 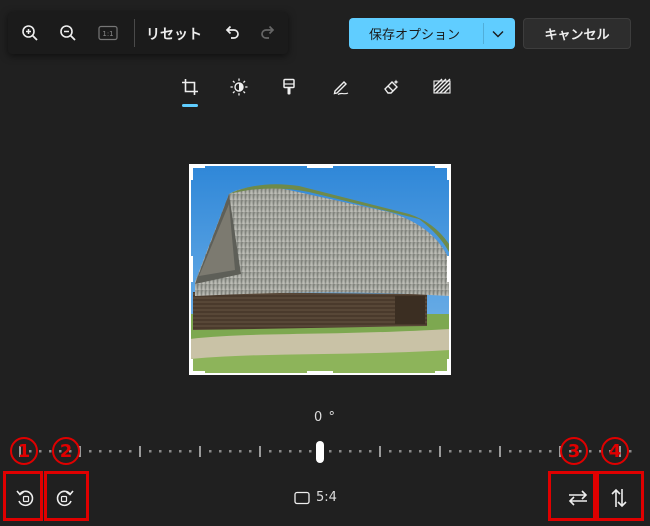 I want to click on zoom-toolbar: 1:1 リセット, so click(x=148, y=33).